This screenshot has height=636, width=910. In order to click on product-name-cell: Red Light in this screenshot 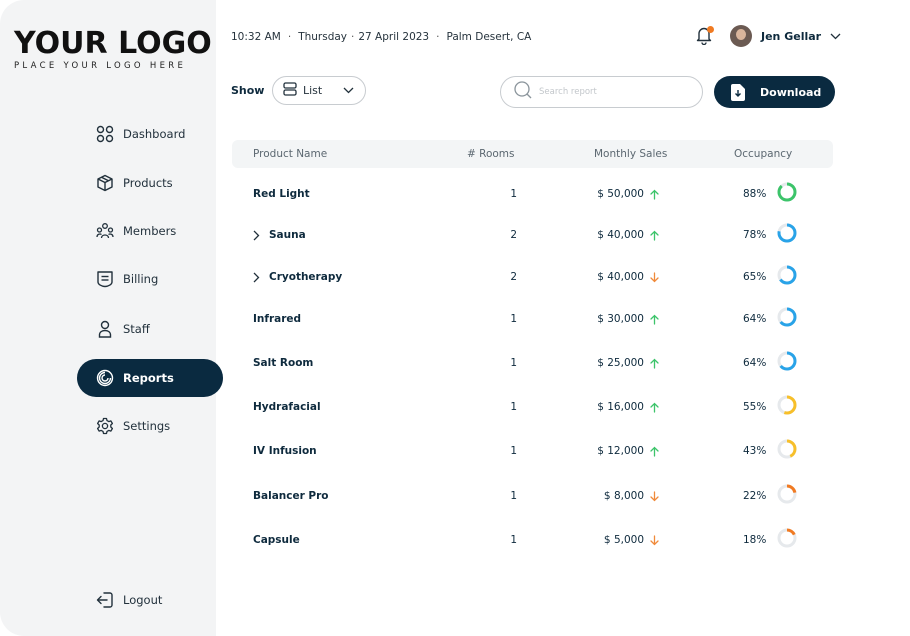, I will do `click(281, 194)`.